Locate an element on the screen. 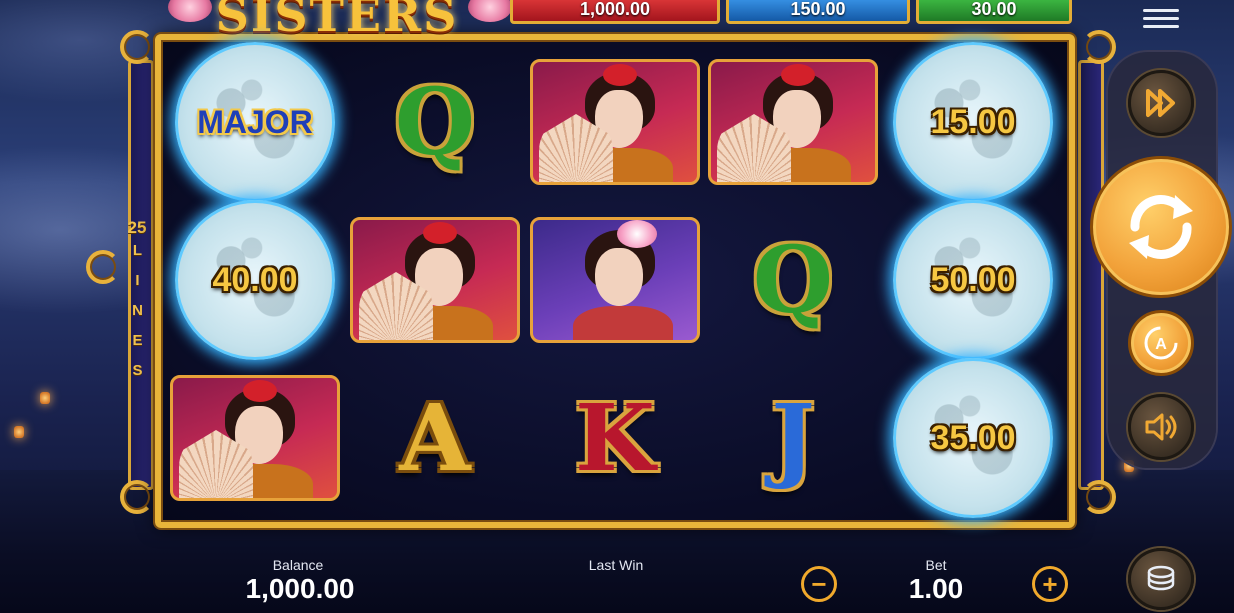 Image resolution: width=1234 pixels, height=613 pixels. jackpot-minor-value: 30.00 is located at coordinates (994, 9).